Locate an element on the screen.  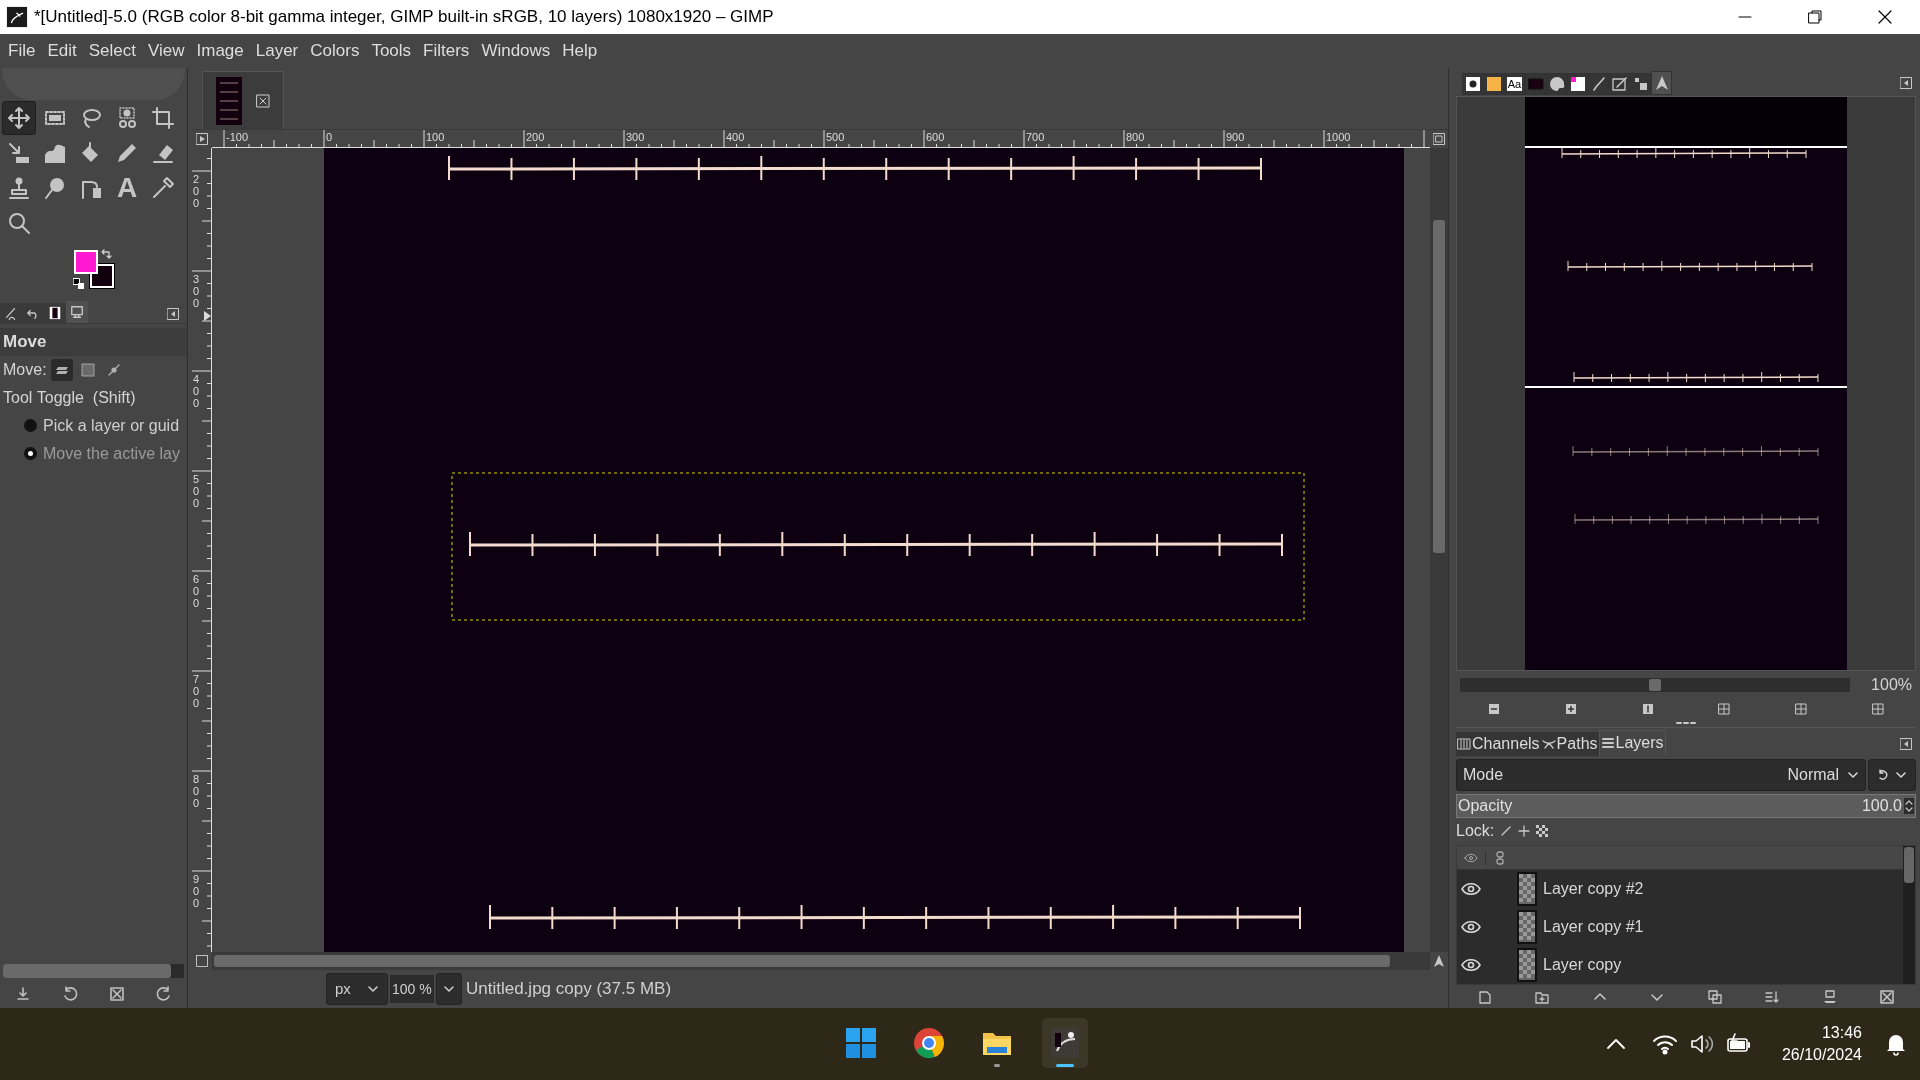
zoom-slider is located at coordinates (1655, 684).